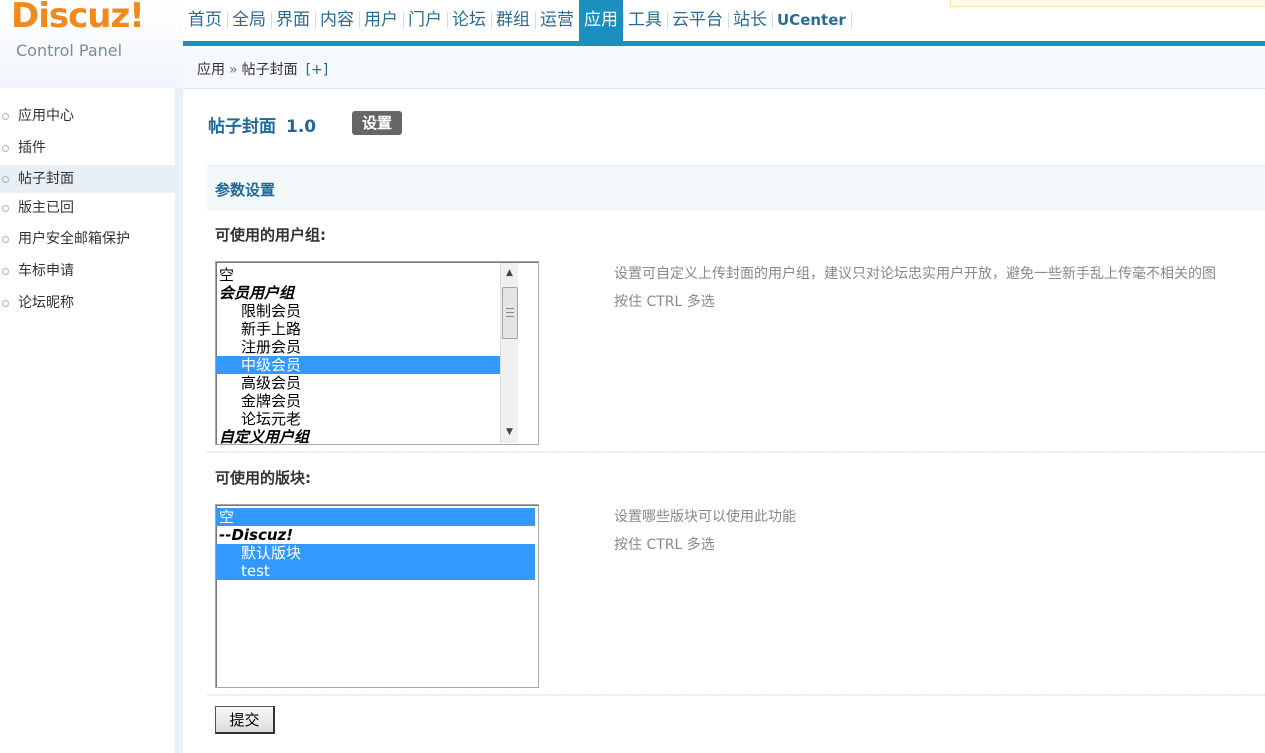 This screenshot has height=753, width=1265. Describe the element at coordinates (256, 535) in the screenshot. I see `forum-optgroup: --Discuz!` at that location.